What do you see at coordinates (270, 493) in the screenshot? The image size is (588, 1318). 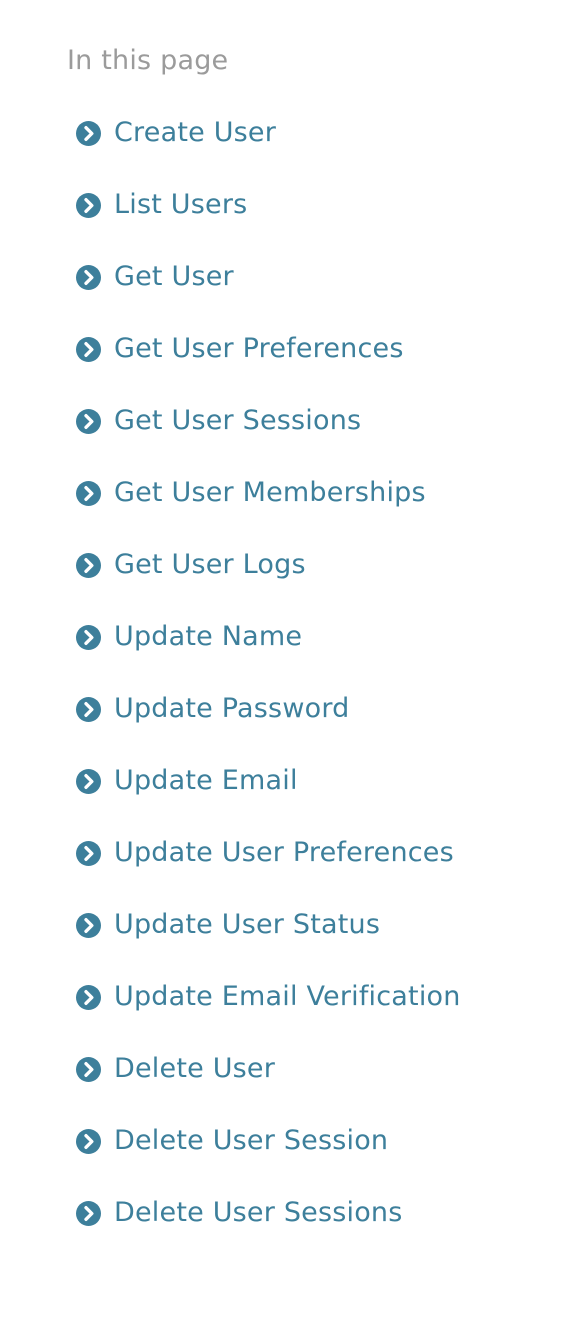 I see `toc-link: Get User Memberships` at bounding box center [270, 493].